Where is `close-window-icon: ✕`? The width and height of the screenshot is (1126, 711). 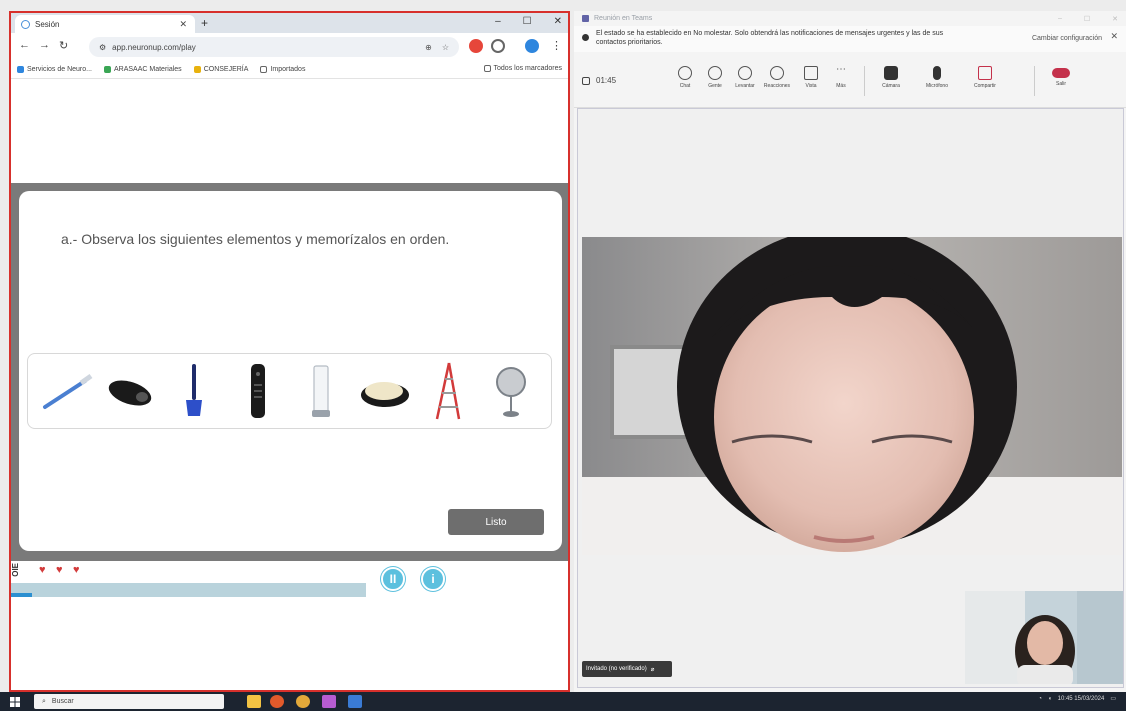
close-window-icon: ✕ is located at coordinates (558, 21).